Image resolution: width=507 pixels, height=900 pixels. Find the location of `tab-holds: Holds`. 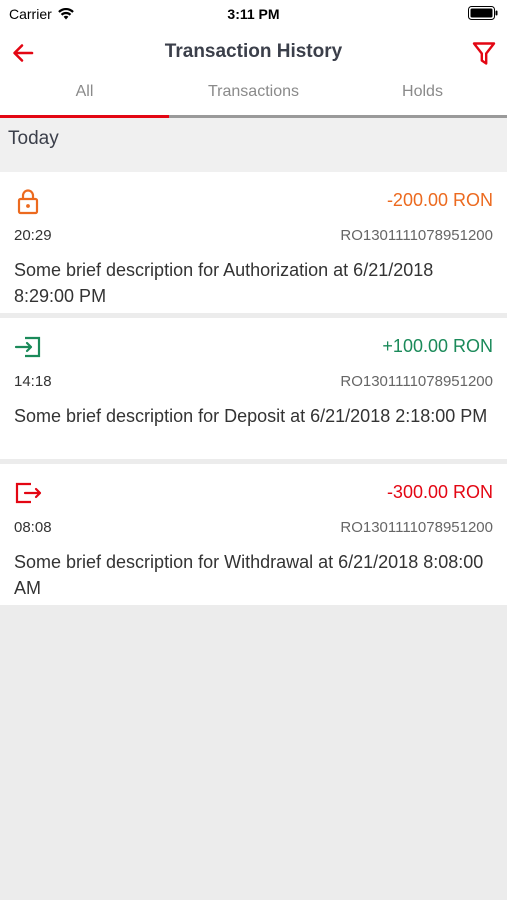

tab-holds: Holds is located at coordinates (422, 96).